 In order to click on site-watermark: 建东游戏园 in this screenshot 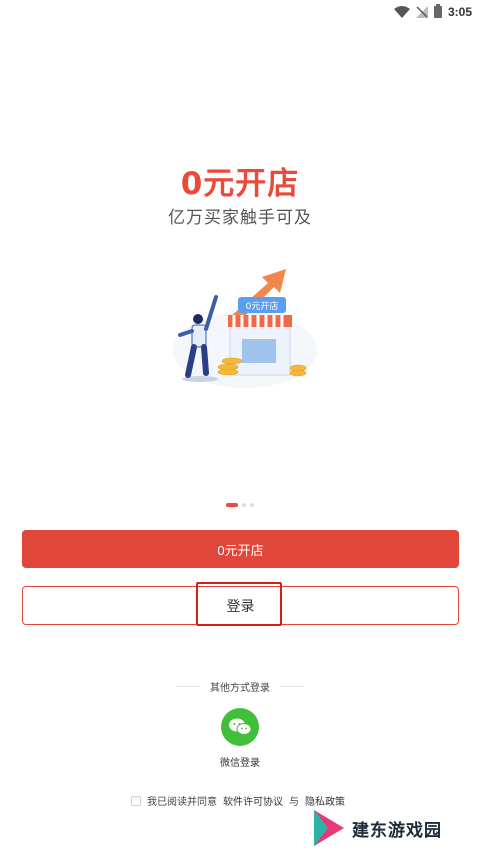, I will do `click(392, 828)`.